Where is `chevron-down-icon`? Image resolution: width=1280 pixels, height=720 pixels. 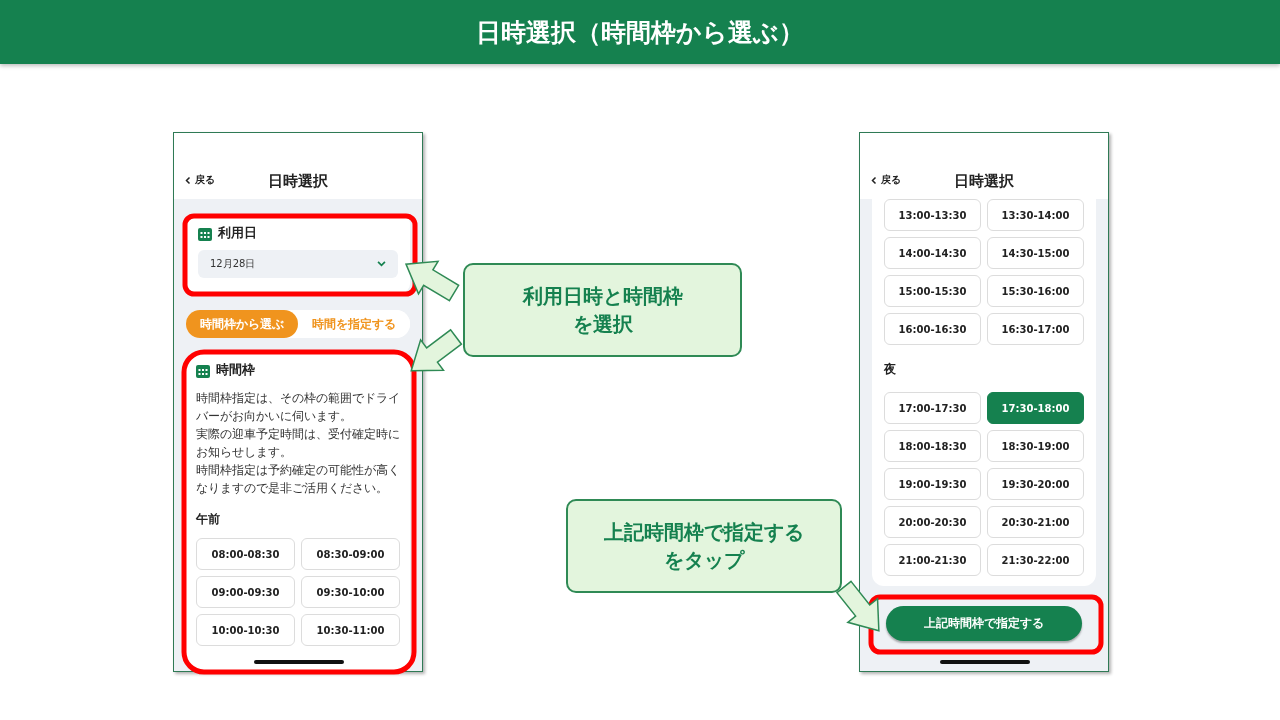 chevron-down-icon is located at coordinates (381, 264).